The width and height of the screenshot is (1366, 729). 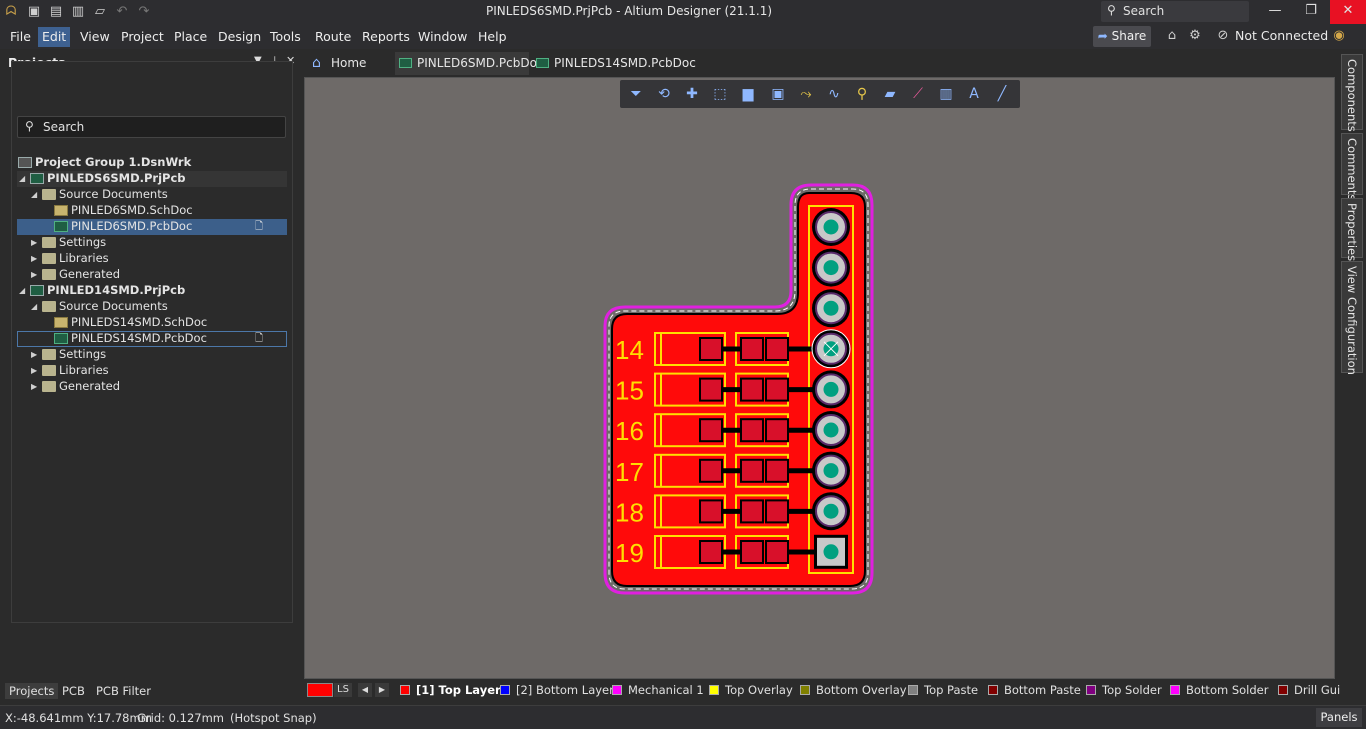 What do you see at coordinates (123, 691) in the screenshot?
I see `tab-pcb-filter: PCB Filter` at bounding box center [123, 691].